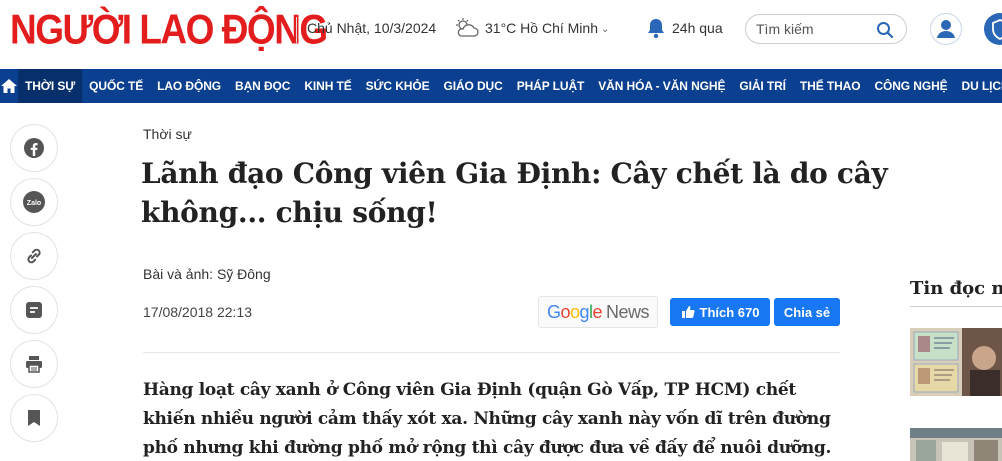  Describe the element at coordinates (661, 86) in the screenshot. I see `nav-item-van-hoa: VĂN HÓA - VĂN NGHỆ` at that location.